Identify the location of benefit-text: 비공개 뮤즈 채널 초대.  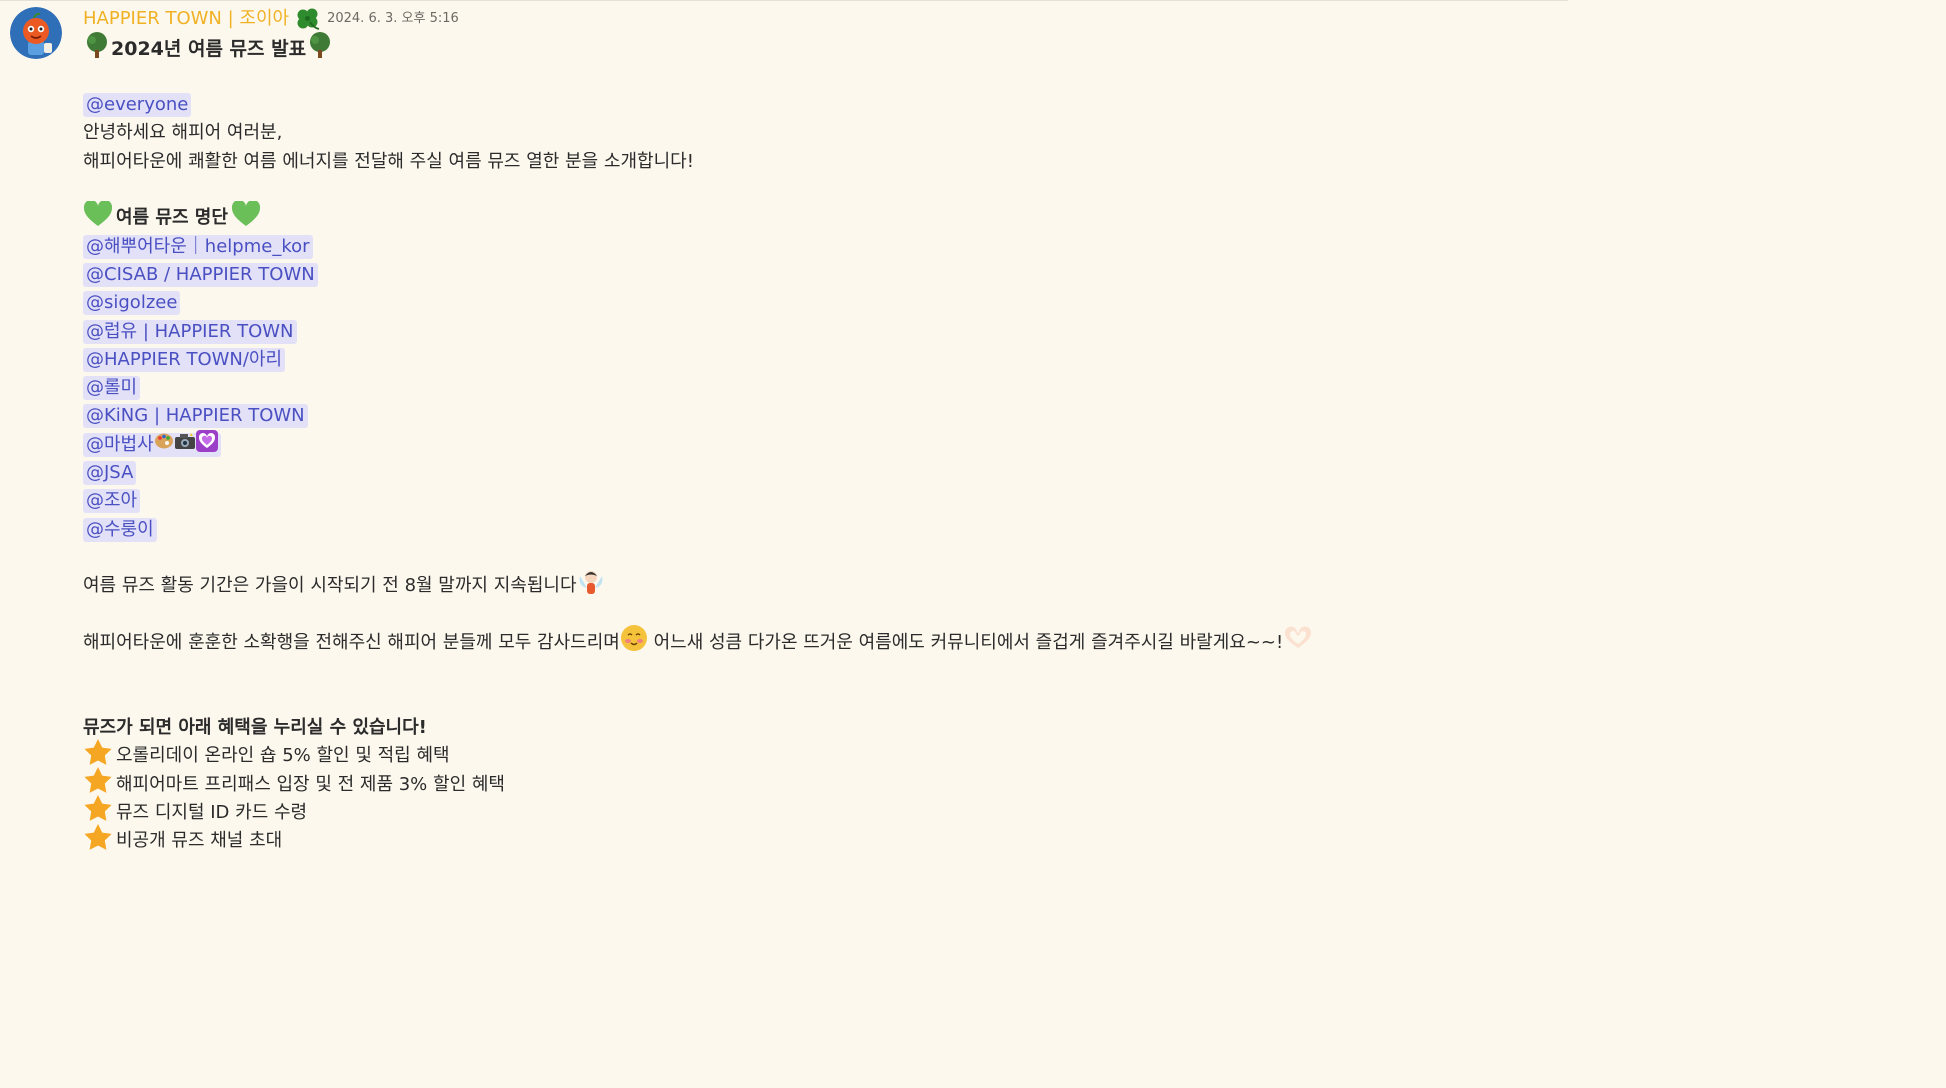
(199, 841).